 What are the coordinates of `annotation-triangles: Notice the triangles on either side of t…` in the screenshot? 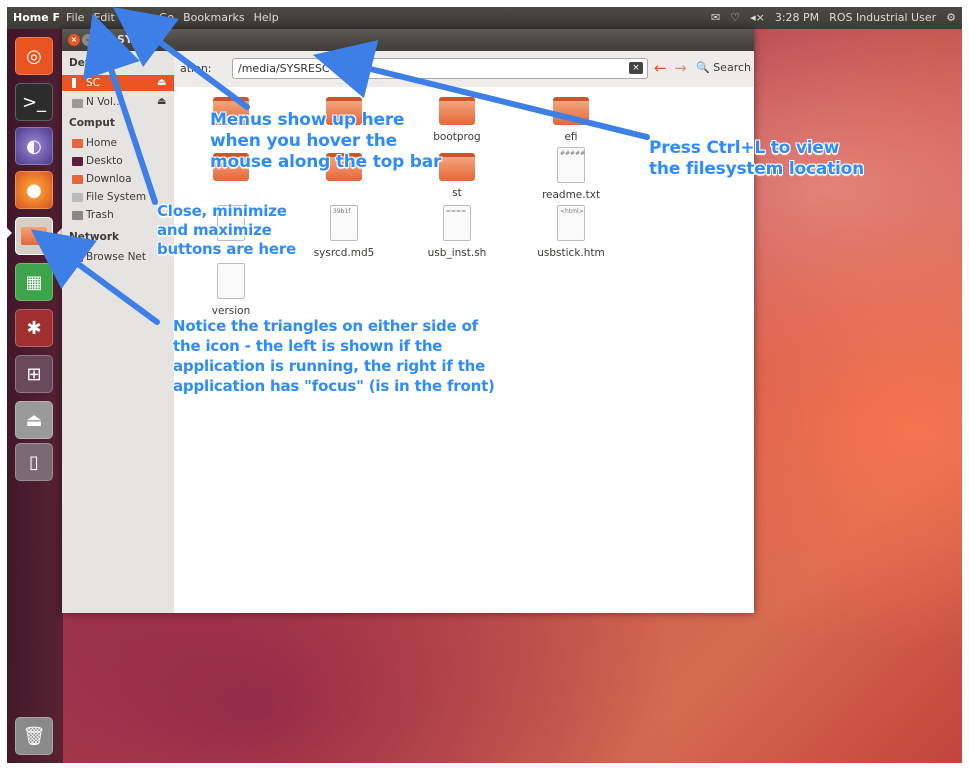 It's located at (334, 356).